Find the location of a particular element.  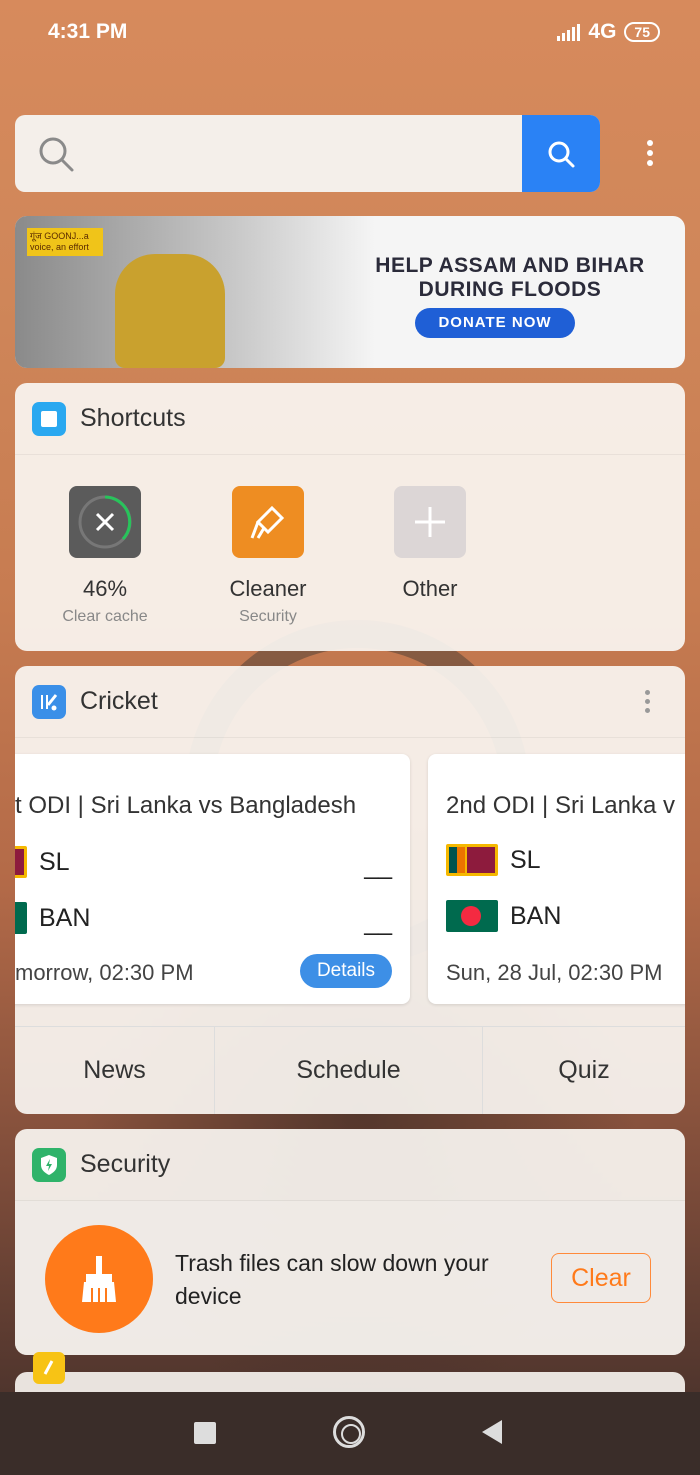

cricket-tabs: News Schedule Quiz is located at coordinates (350, 1070).